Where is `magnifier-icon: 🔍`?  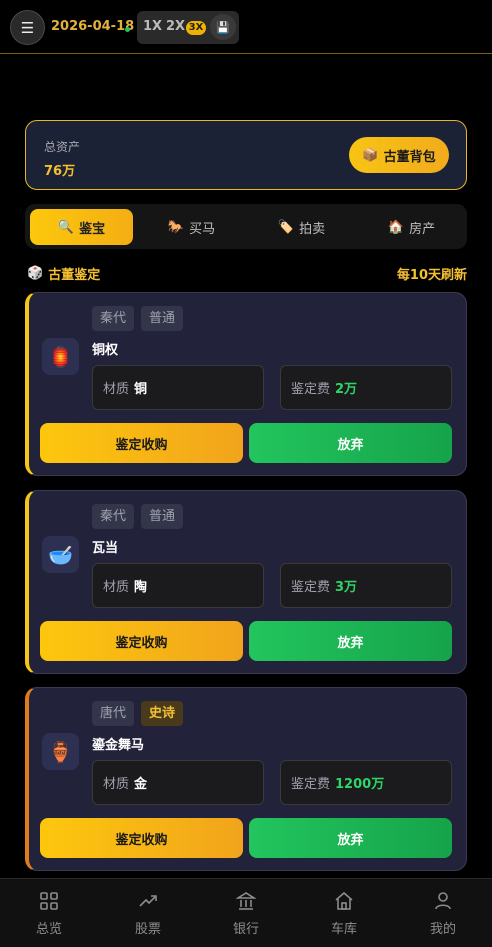 magnifier-icon: 🔍 is located at coordinates (66, 227).